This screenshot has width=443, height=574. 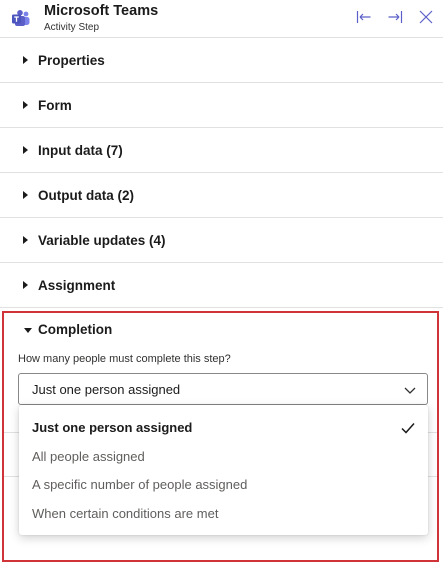 What do you see at coordinates (223, 428) in the screenshot?
I see `option-just-one-person: Just one person assigned` at bounding box center [223, 428].